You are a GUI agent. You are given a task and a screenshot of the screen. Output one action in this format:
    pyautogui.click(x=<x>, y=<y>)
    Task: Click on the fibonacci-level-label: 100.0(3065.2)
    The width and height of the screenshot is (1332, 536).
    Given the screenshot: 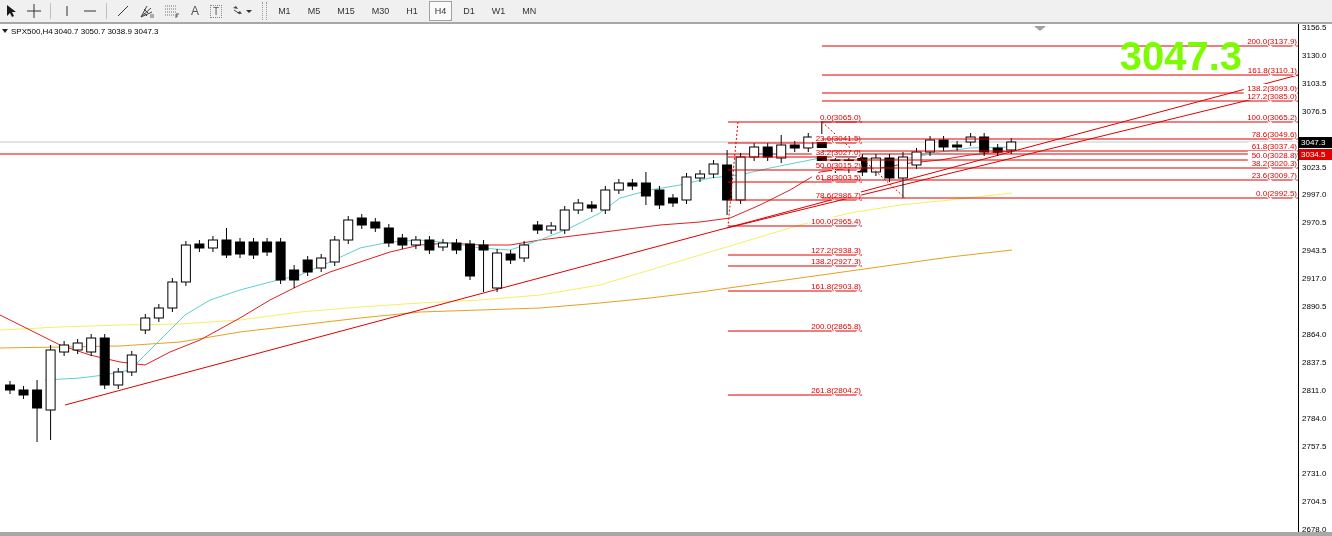 What is the action you would take?
    pyautogui.click(x=1270, y=117)
    